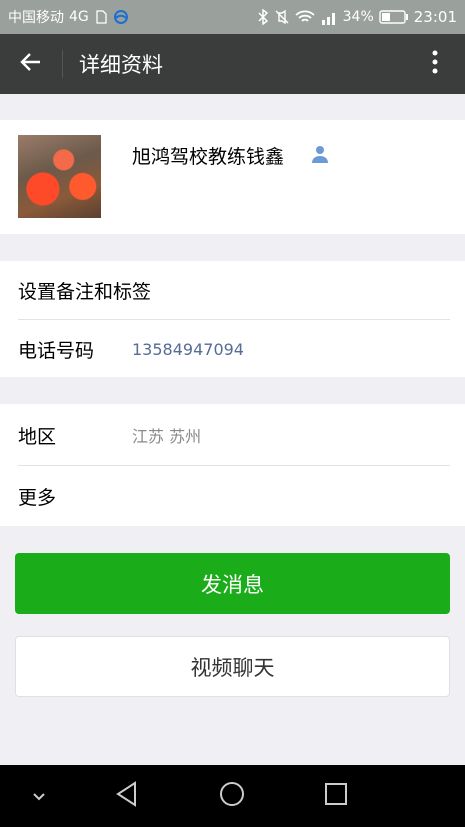 This screenshot has width=465, height=827. I want to click on contact-name: 旭鸿驾校教练钱鑫, so click(208, 157).